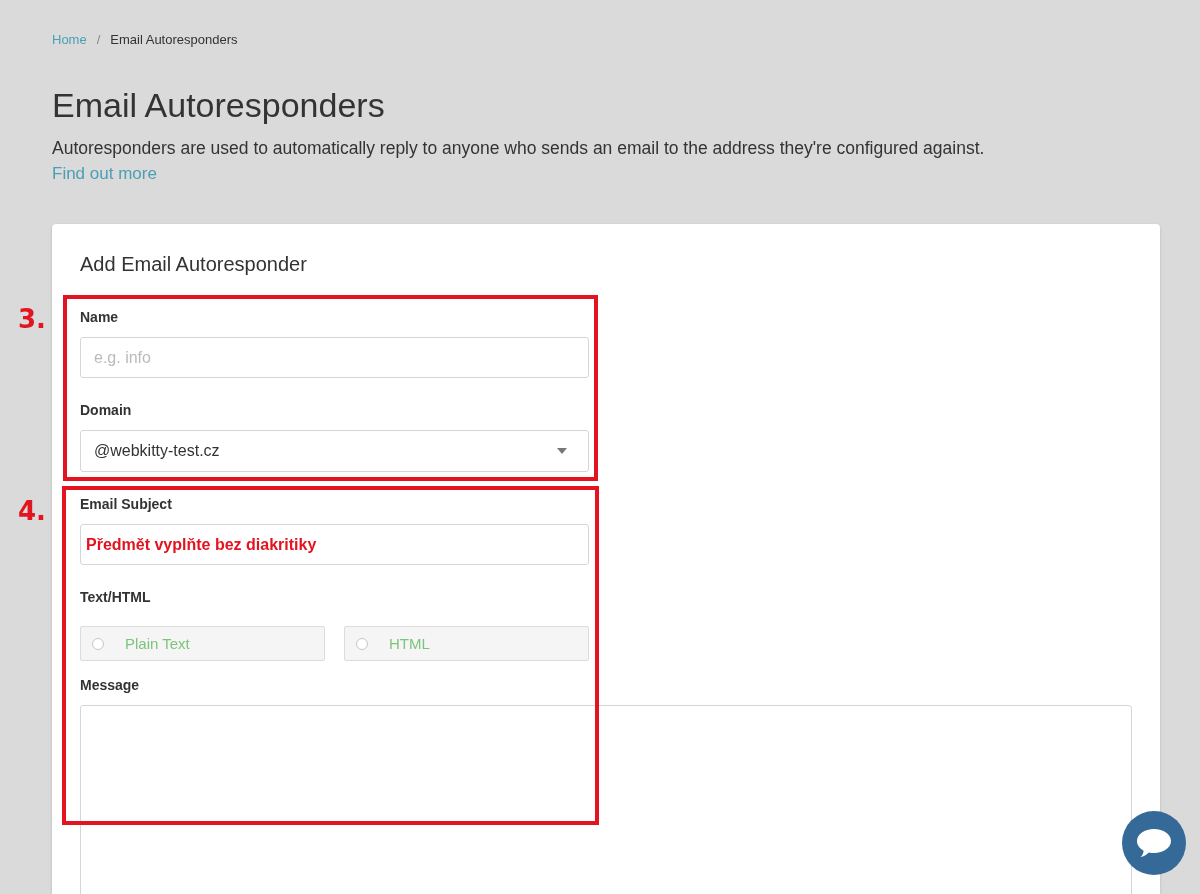 The width and height of the screenshot is (1200, 894). I want to click on find-out-more-link: Find out more, so click(104, 174).